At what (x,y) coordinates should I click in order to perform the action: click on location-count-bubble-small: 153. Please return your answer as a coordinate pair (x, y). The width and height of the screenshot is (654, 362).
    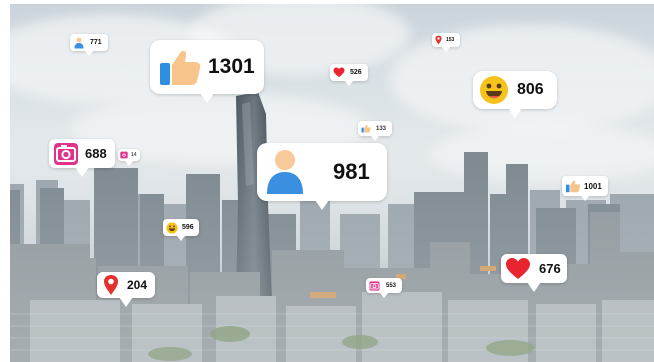
    Looking at the image, I should click on (446, 42).